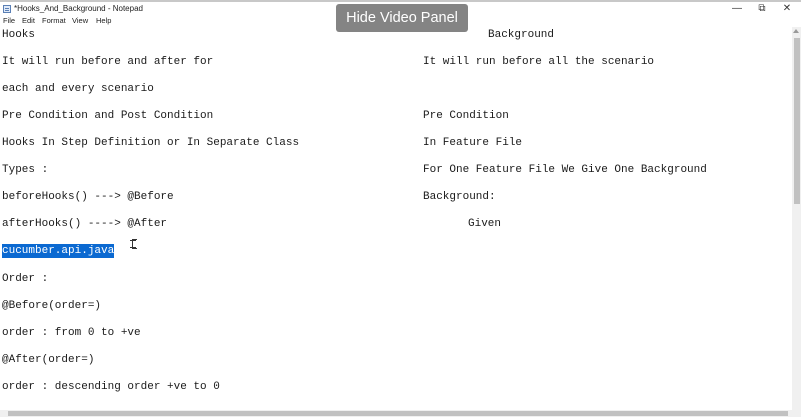 This screenshot has height=417, width=801. I want to click on hide-video-panel-button: Hide Video Panel, so click(402, 18).